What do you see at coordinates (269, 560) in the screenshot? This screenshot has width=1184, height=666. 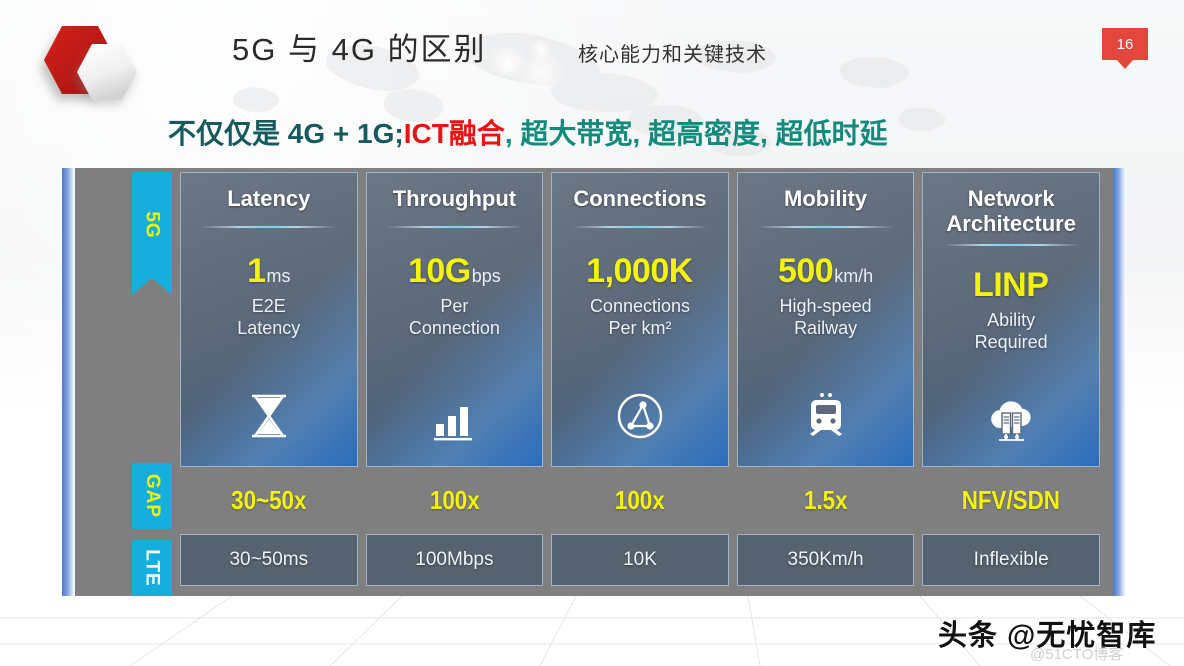 I see `lte-value-latency: 30~50ms` at bounding box center [269, 560].